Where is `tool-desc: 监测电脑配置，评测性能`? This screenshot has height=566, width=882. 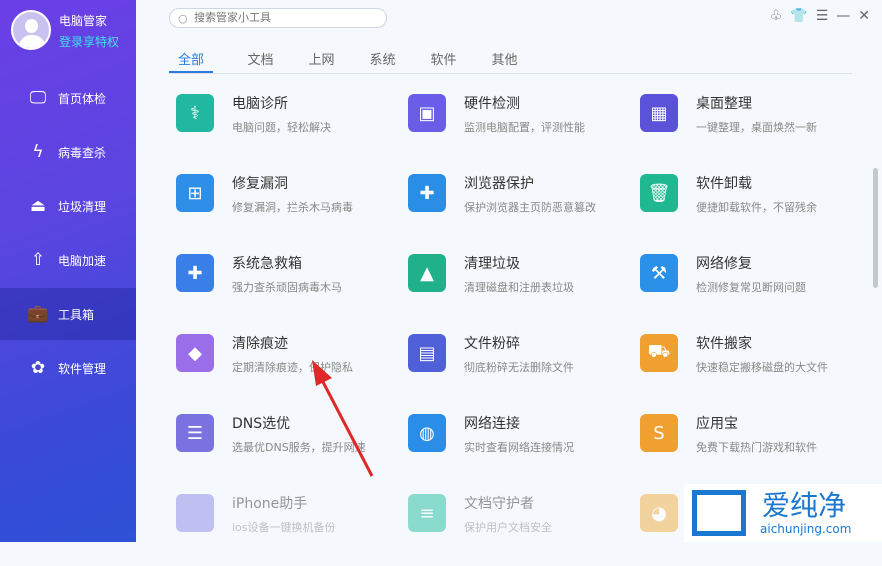 tool-desc: 监测电脑配置，评测性能 is located at coordinates (524, 127).